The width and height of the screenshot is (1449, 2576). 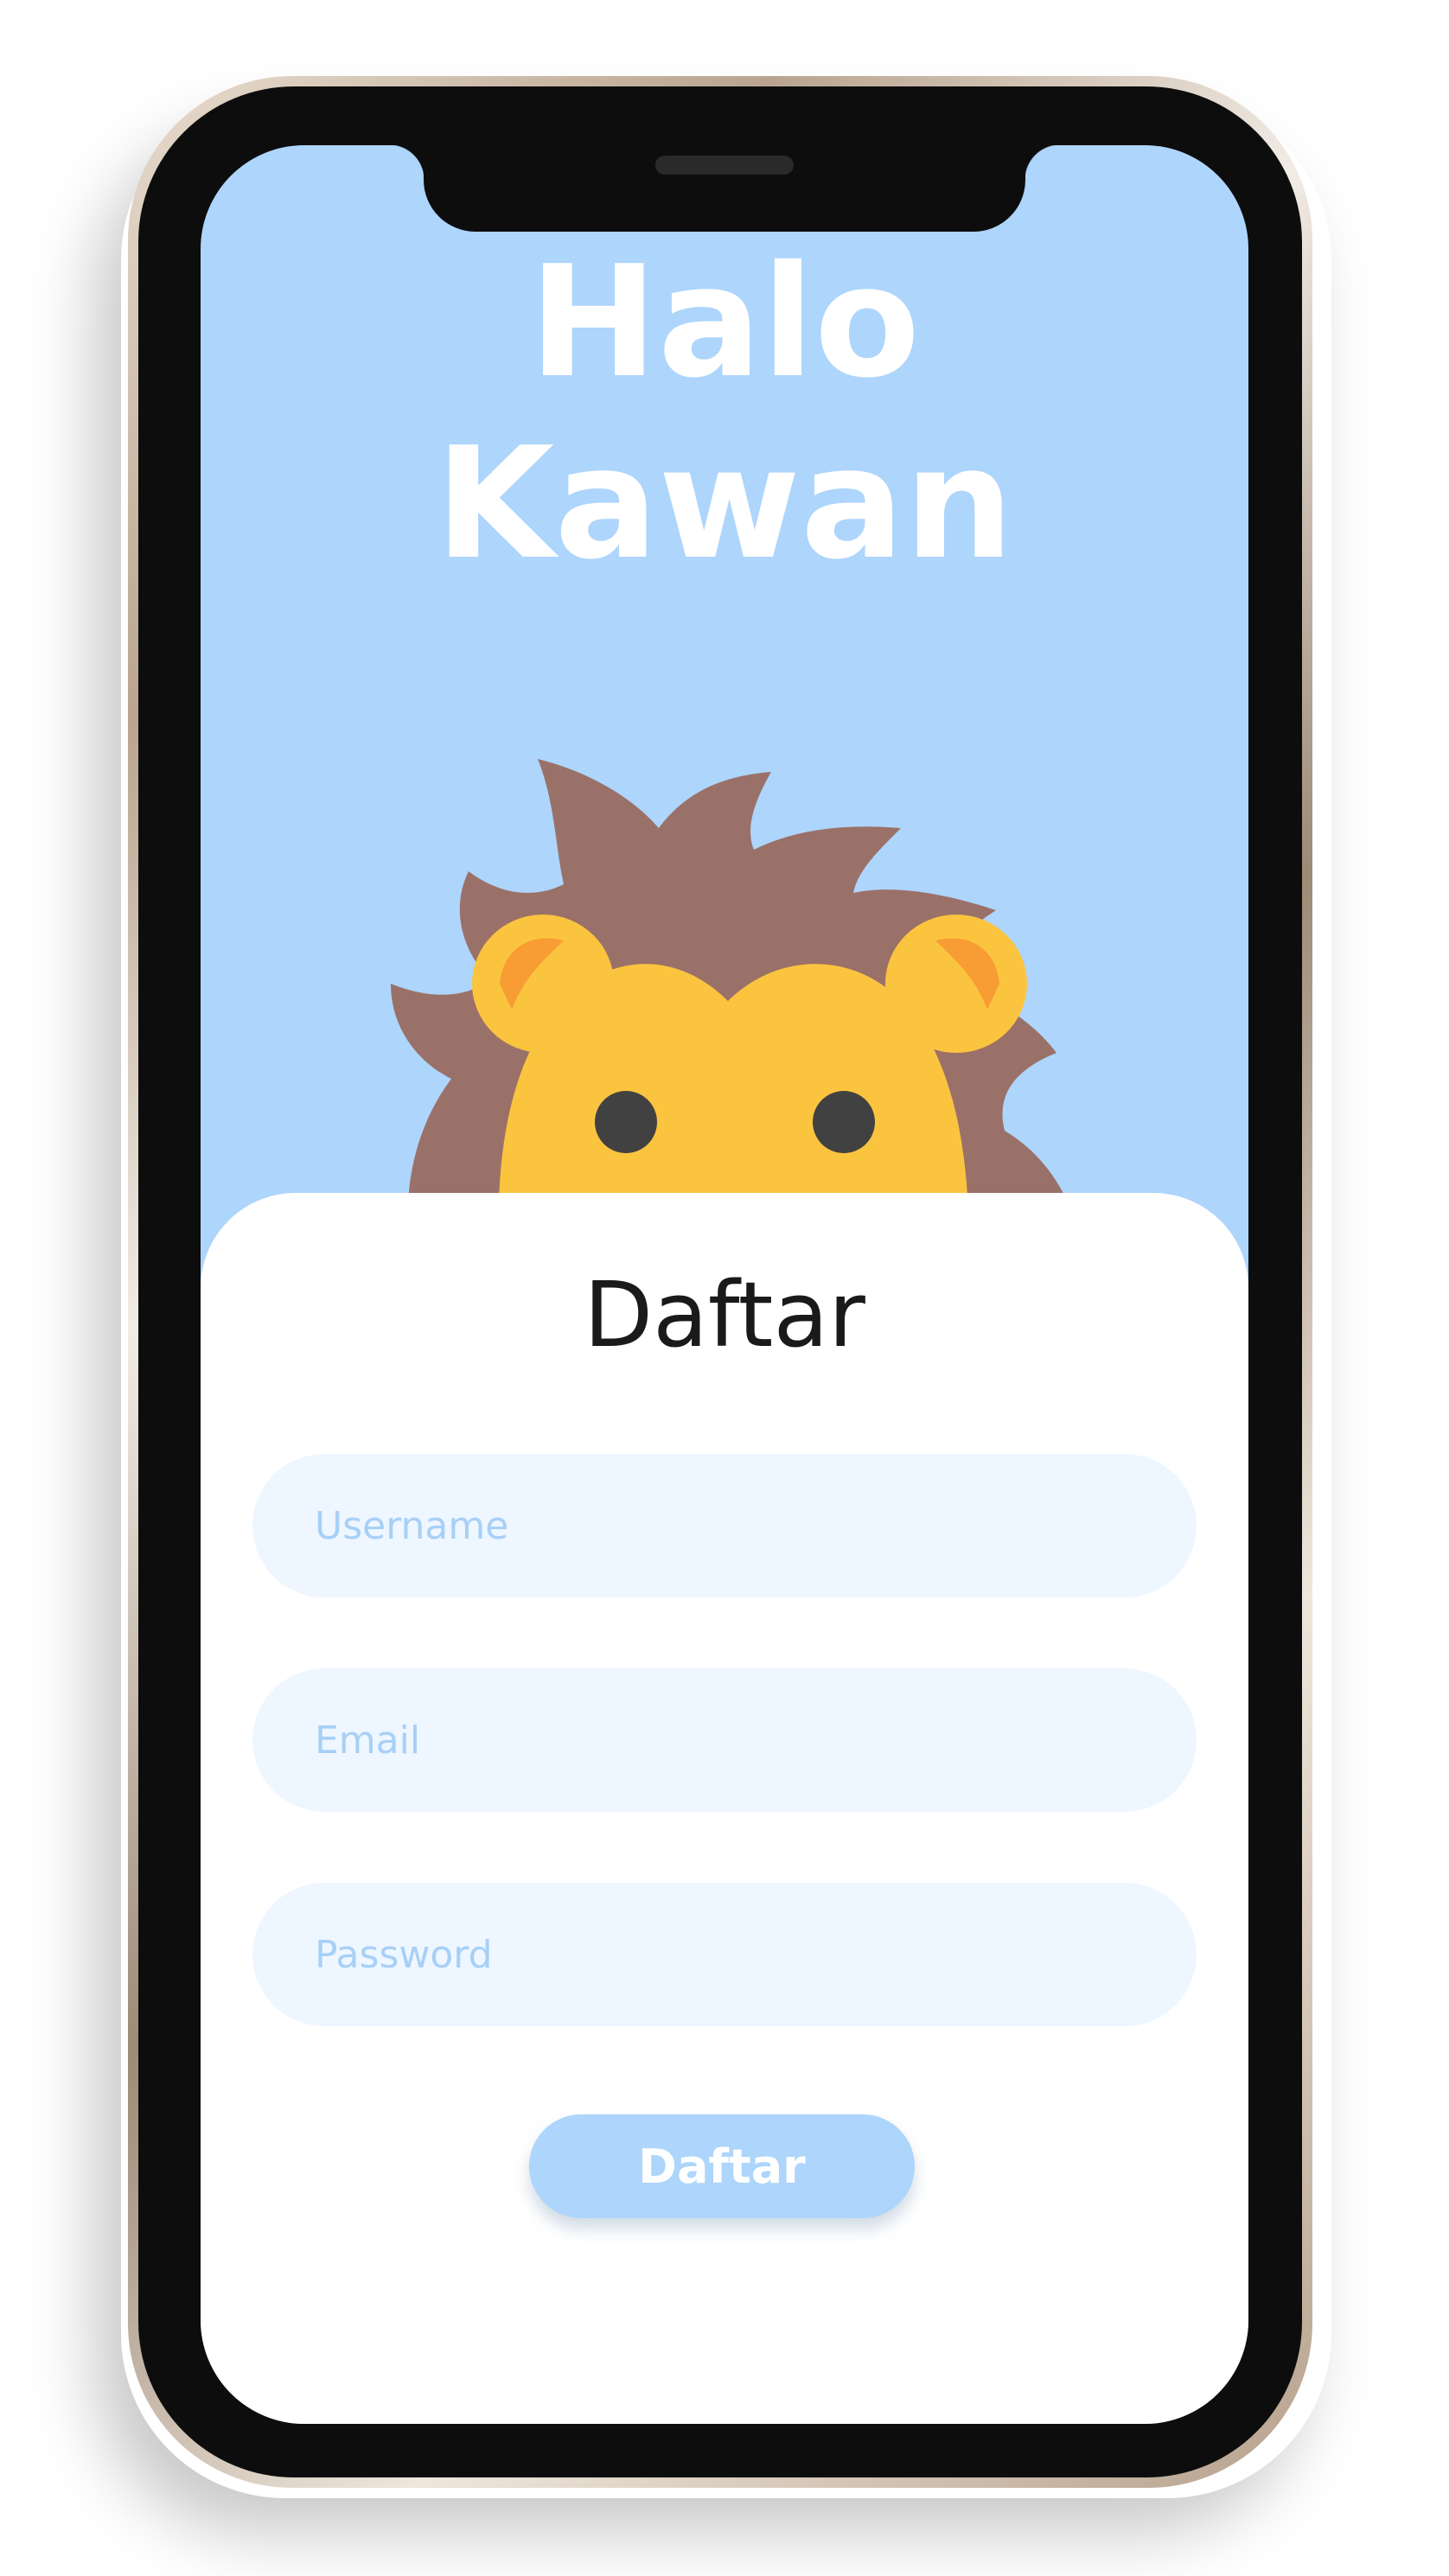 I want to click on greeting-heading: Halo Kawan, so click(x=724, y=413).